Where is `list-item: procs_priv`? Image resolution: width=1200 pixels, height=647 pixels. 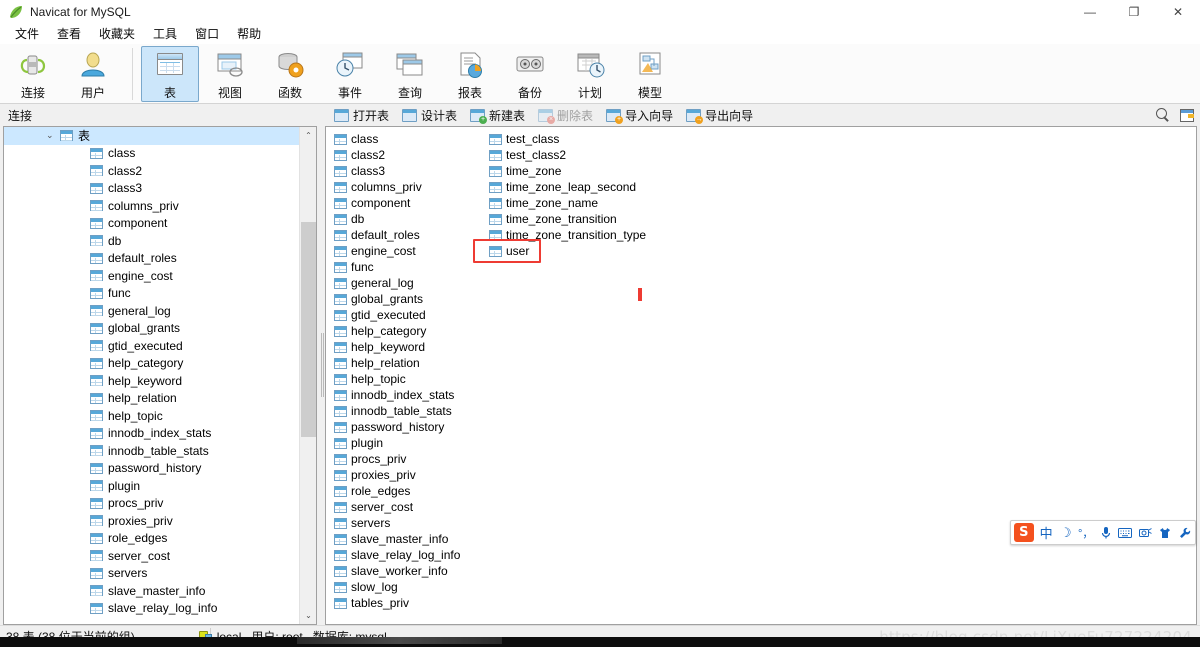 list-item: procs_priv is located at coordinates (407, 459).